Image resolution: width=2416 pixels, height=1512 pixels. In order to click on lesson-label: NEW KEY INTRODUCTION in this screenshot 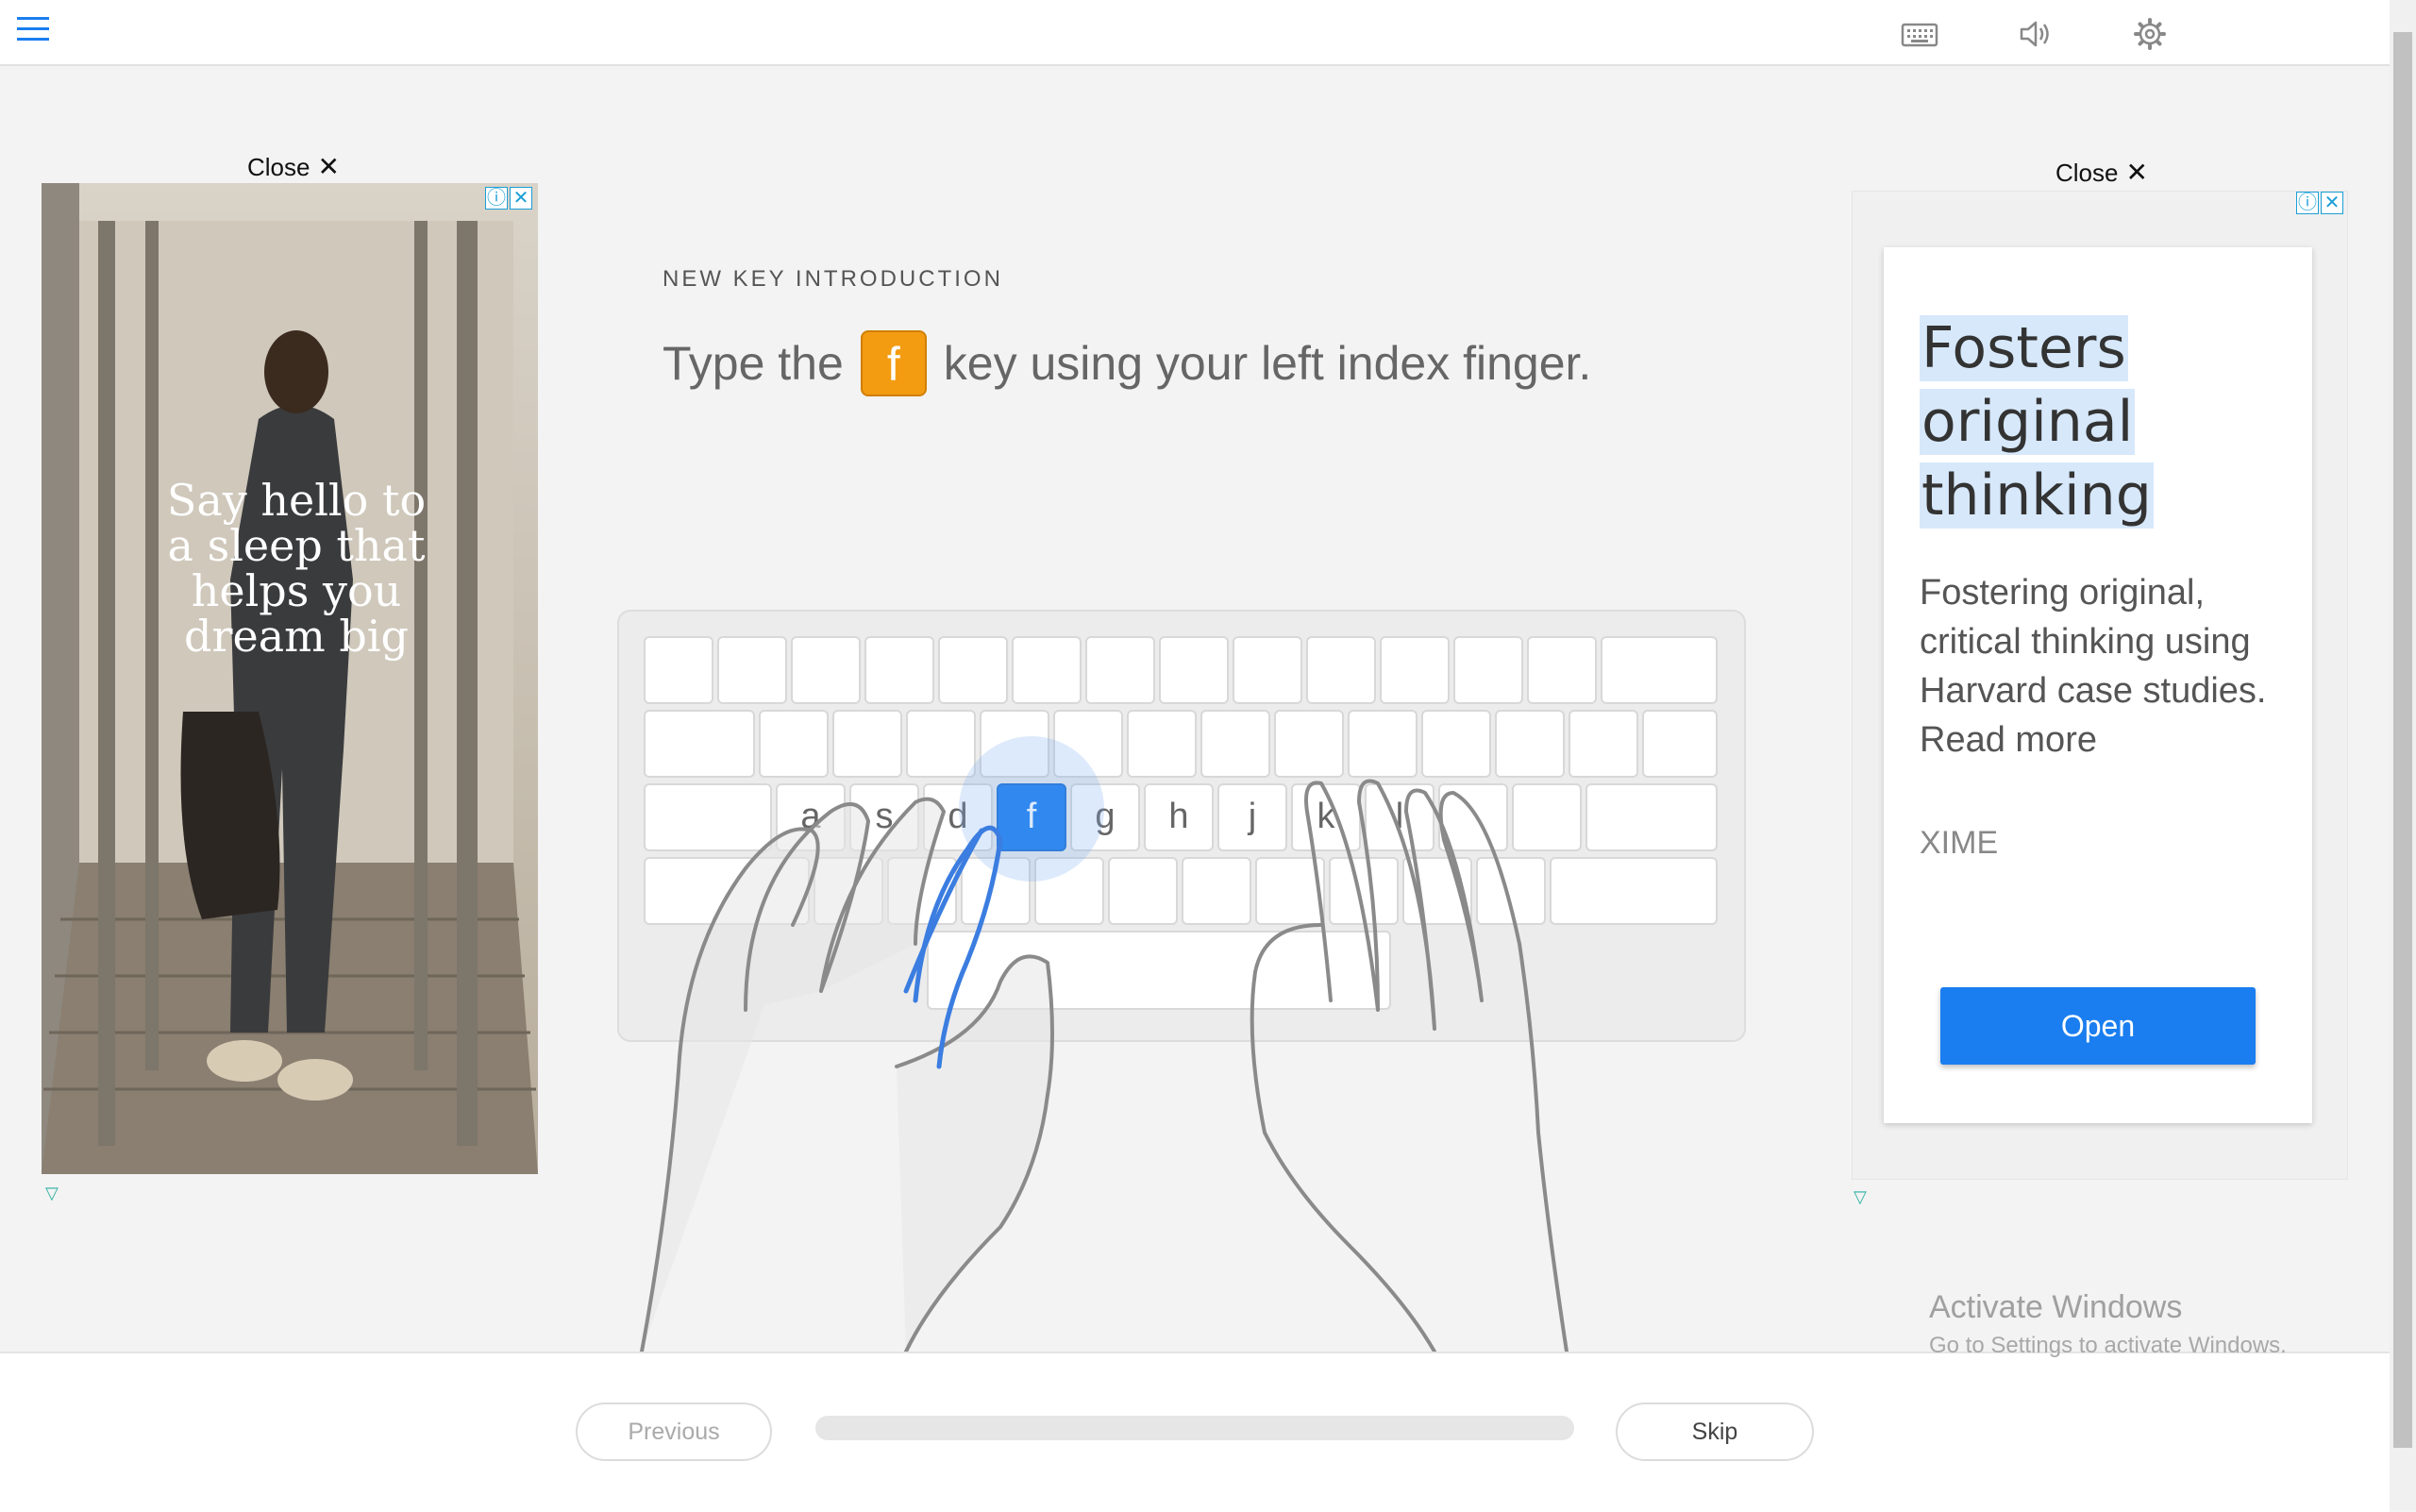, I will do `click(833, 279)`.